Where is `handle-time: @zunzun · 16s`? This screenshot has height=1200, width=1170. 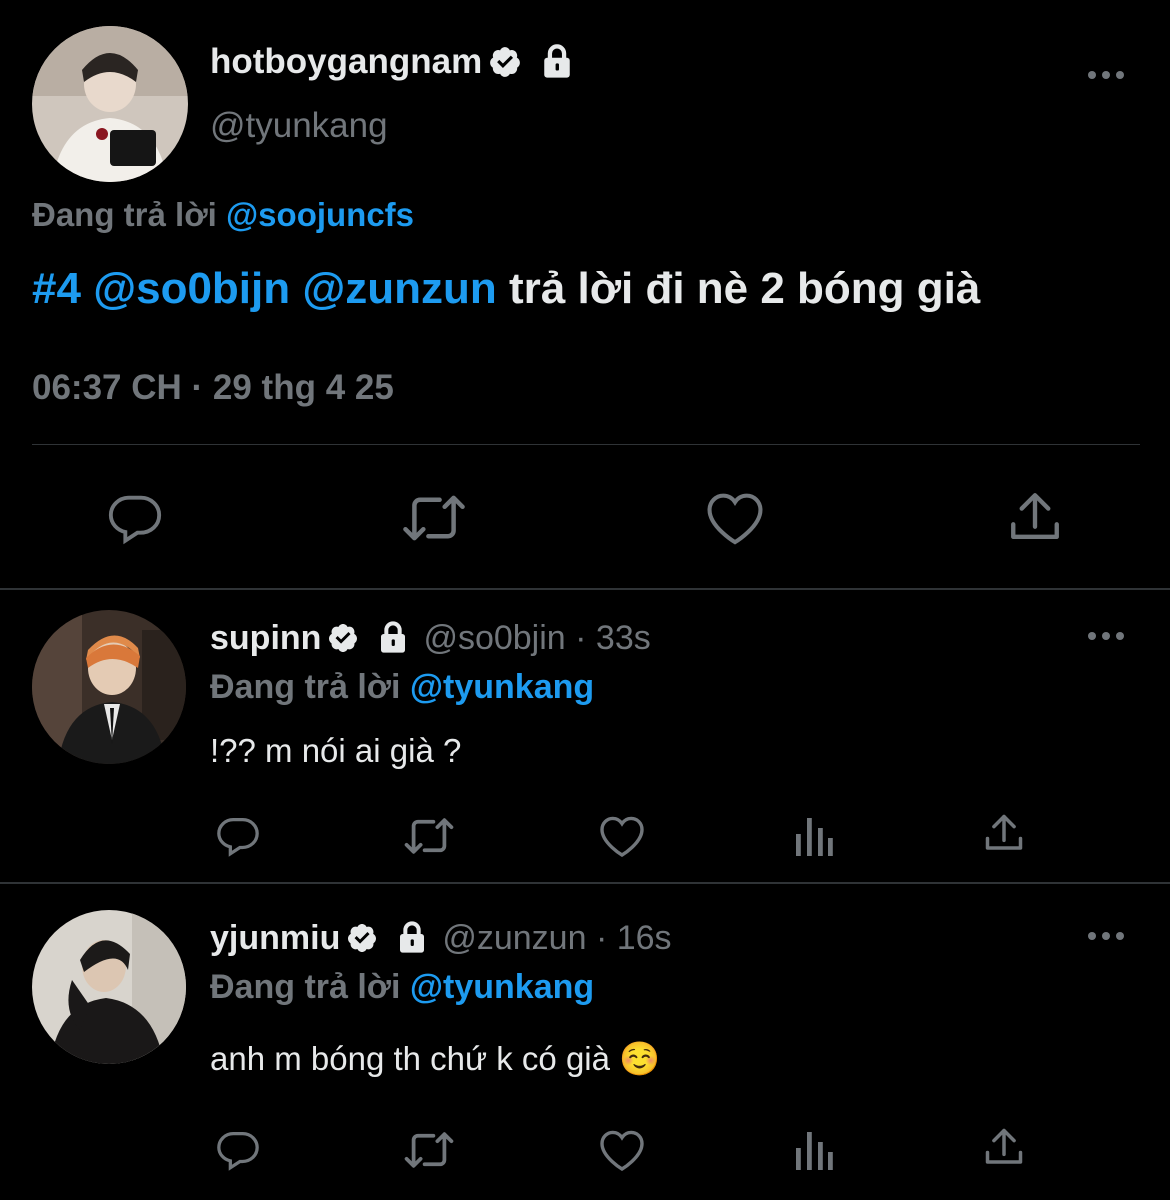 handle-time: @zunzun · 16s is located at coordinates (556, 938).